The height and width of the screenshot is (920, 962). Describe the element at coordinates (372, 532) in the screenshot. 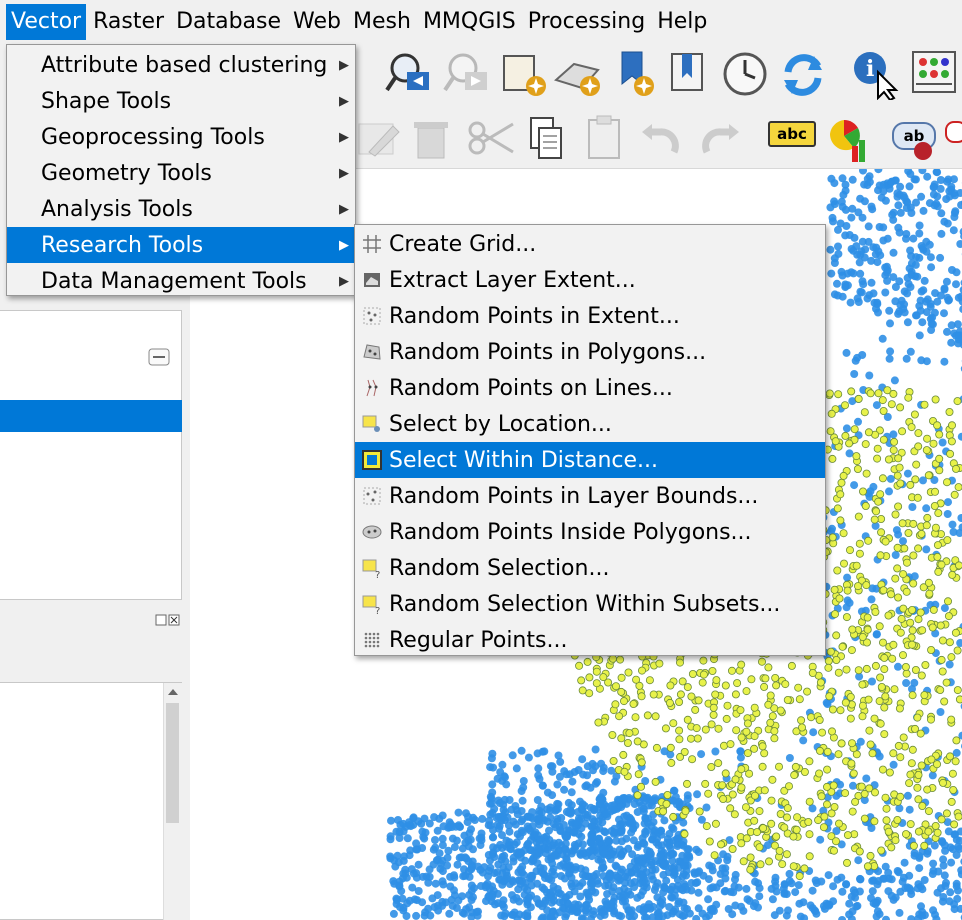

I see `random-points-inside-icon` at that location.